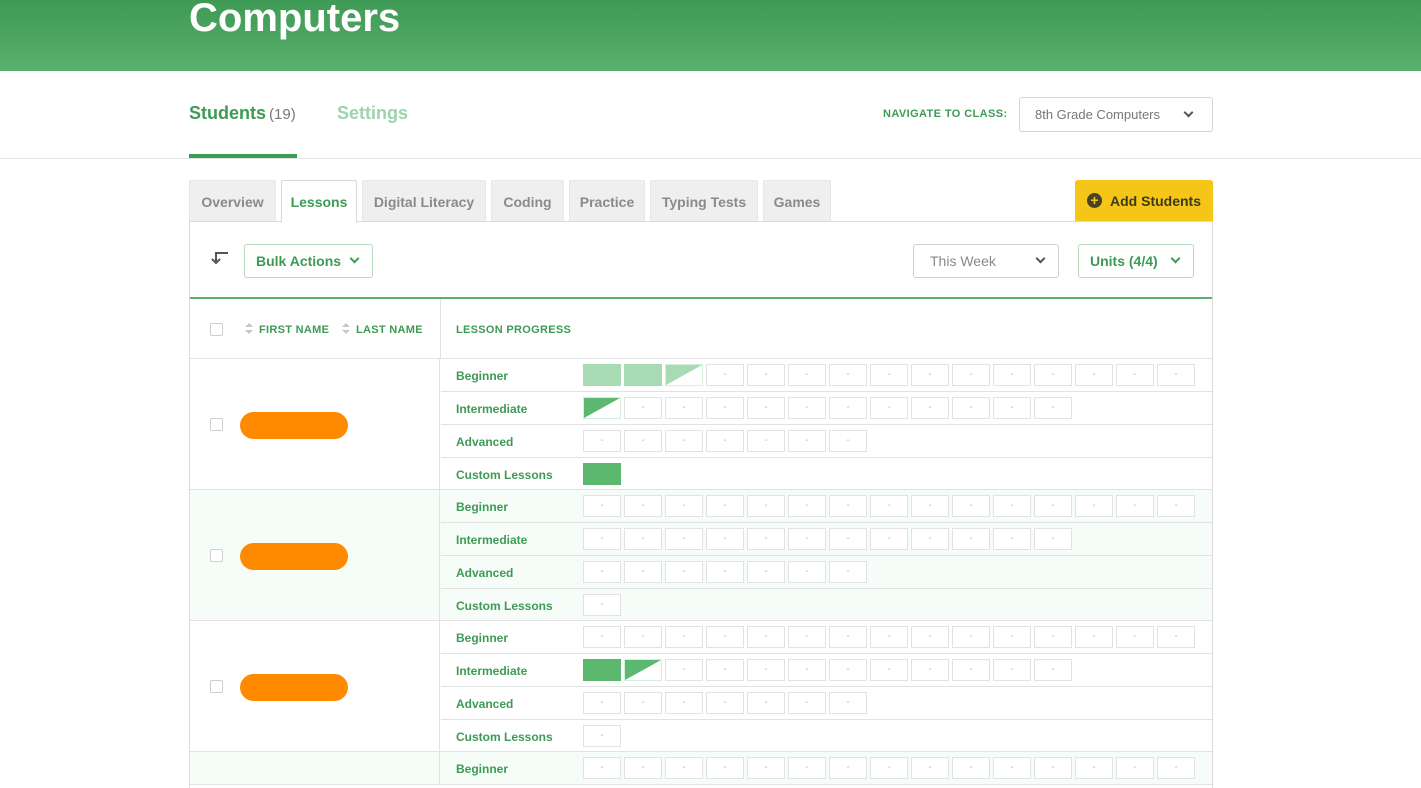 The width and height of the screenshot is (1421, 788). What do you see at coordinates (389, 330) in the screenshot?
I see `last-name-header: LAST NAME` at bounding box center [389, 330].